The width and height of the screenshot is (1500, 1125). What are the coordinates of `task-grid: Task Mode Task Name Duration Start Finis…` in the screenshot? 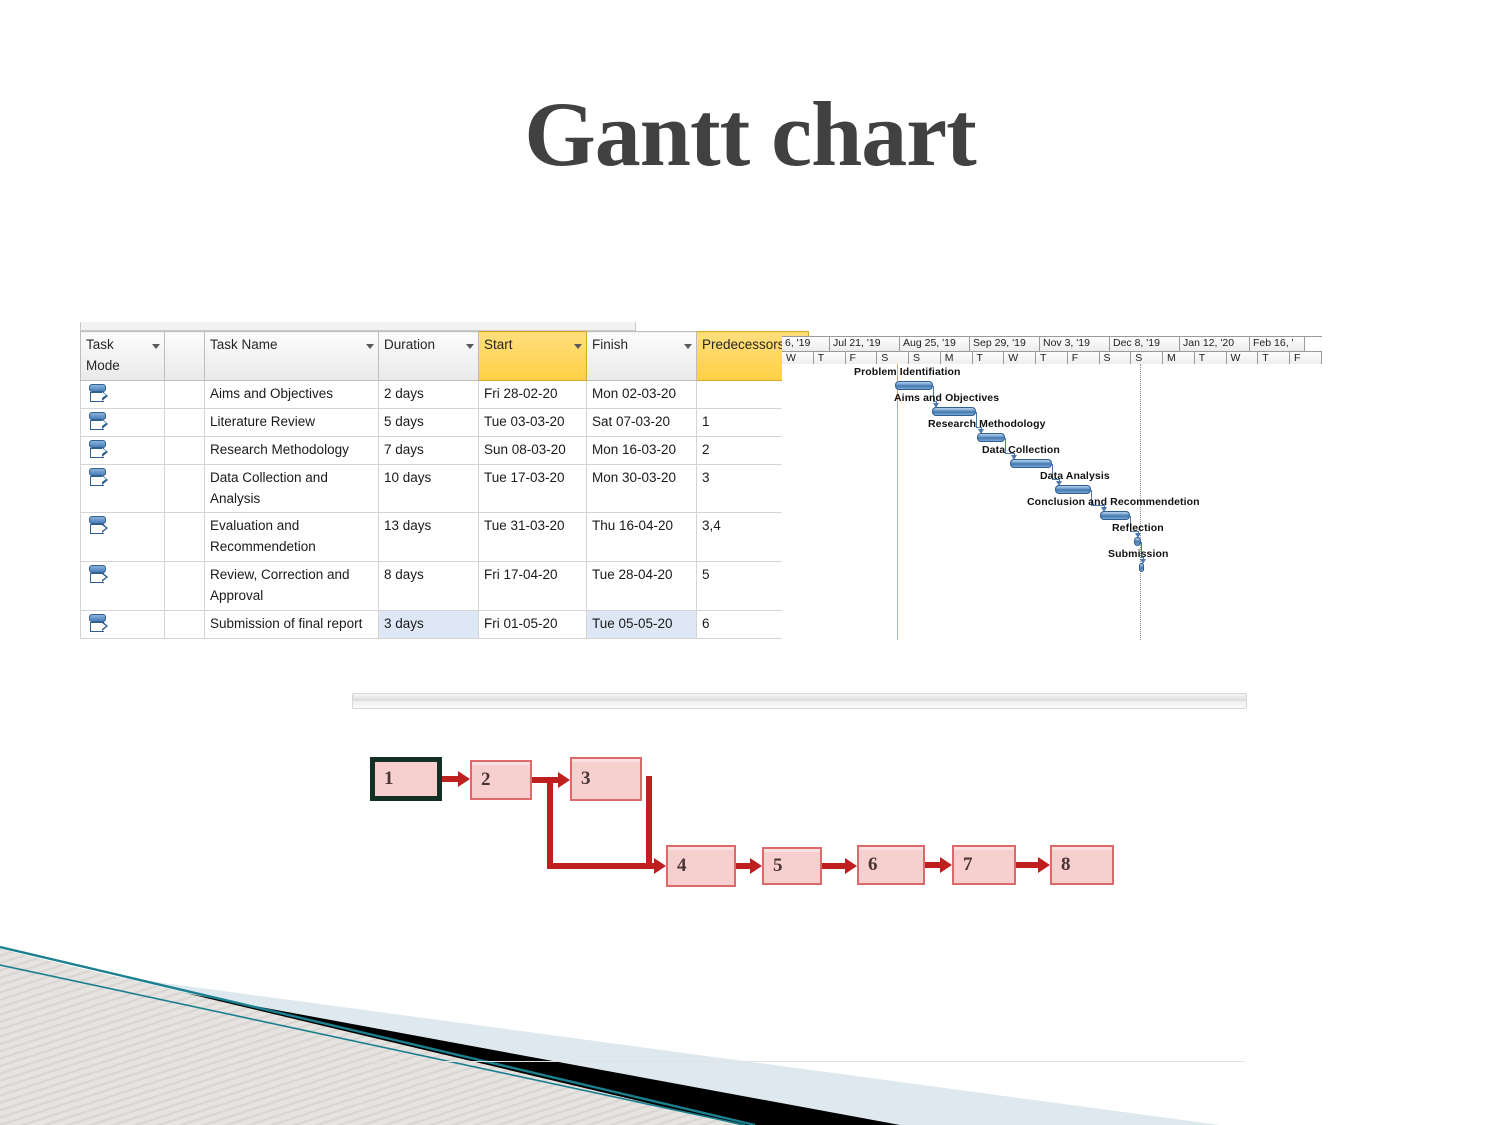 It's located at (444, 485).